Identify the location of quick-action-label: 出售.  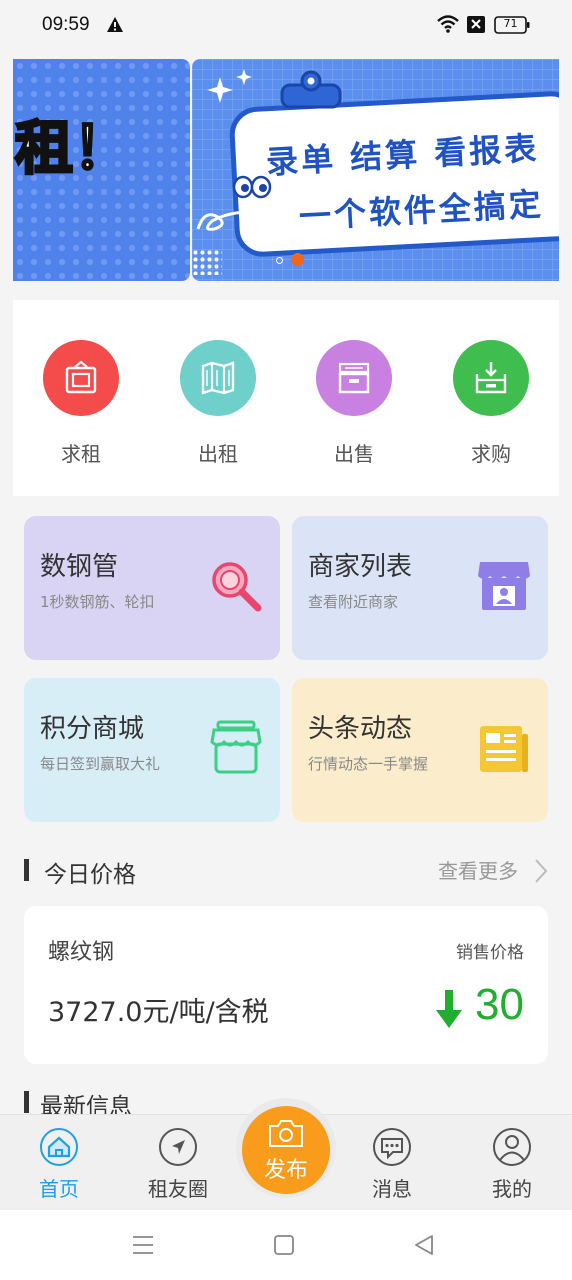
(354, 454).